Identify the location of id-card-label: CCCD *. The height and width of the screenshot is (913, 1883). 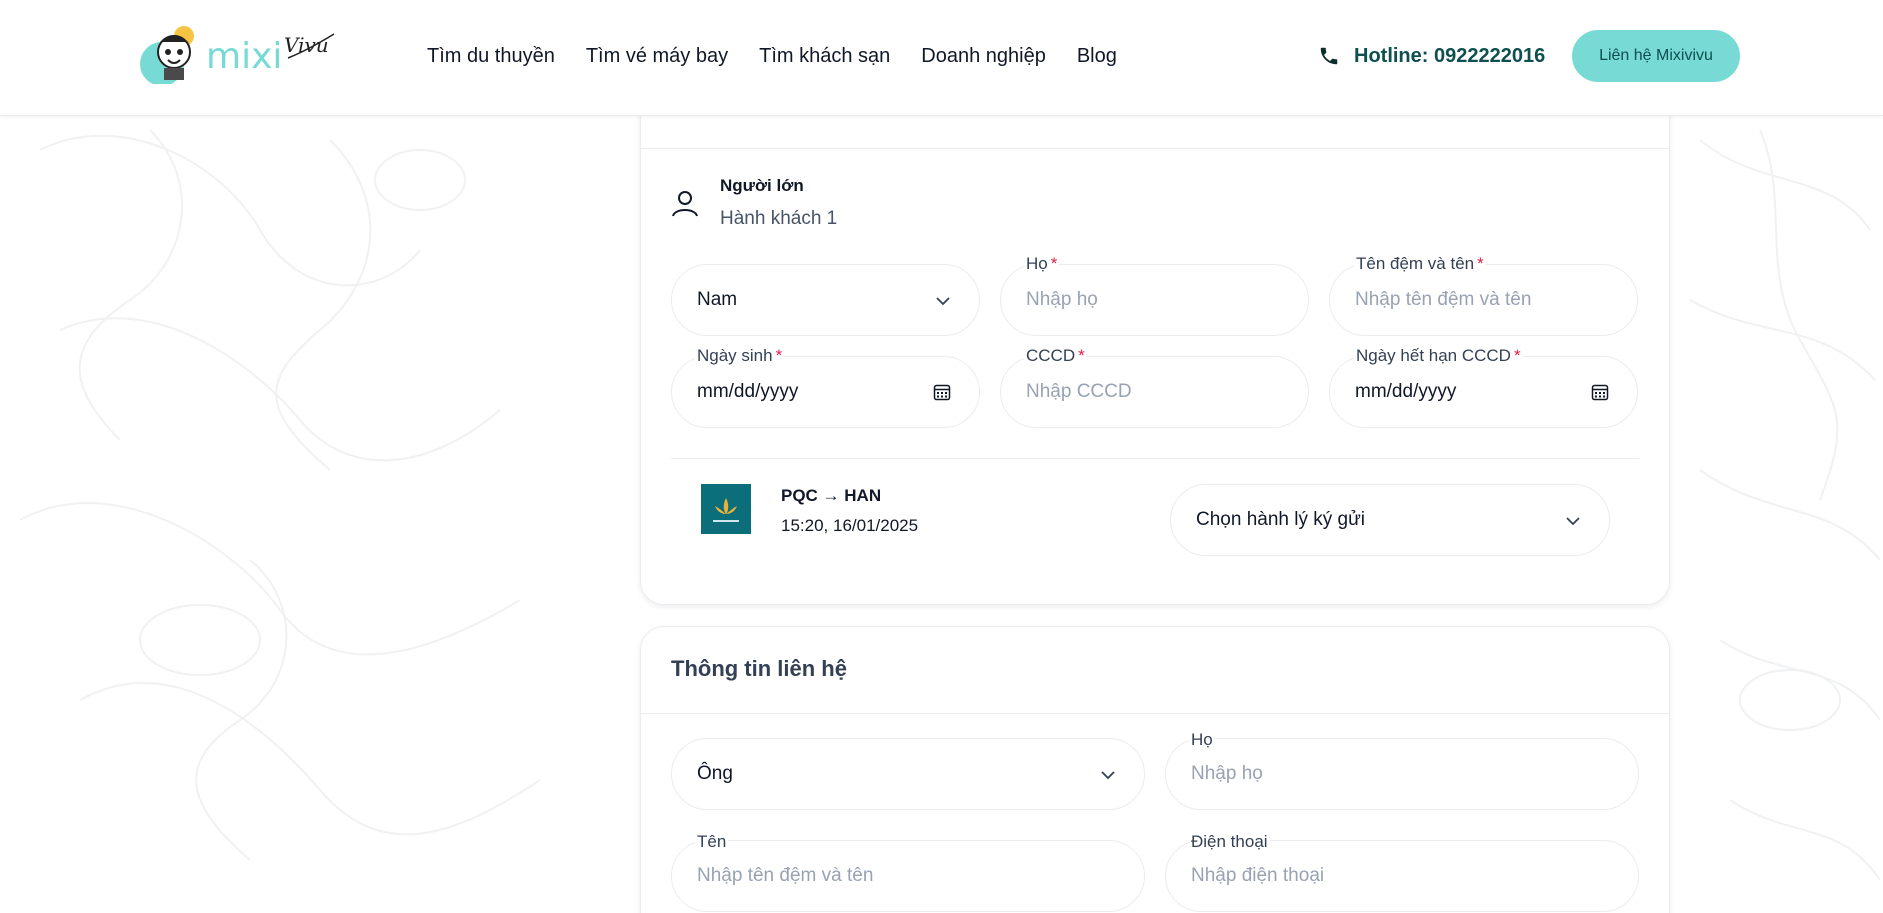
(1055, 356).